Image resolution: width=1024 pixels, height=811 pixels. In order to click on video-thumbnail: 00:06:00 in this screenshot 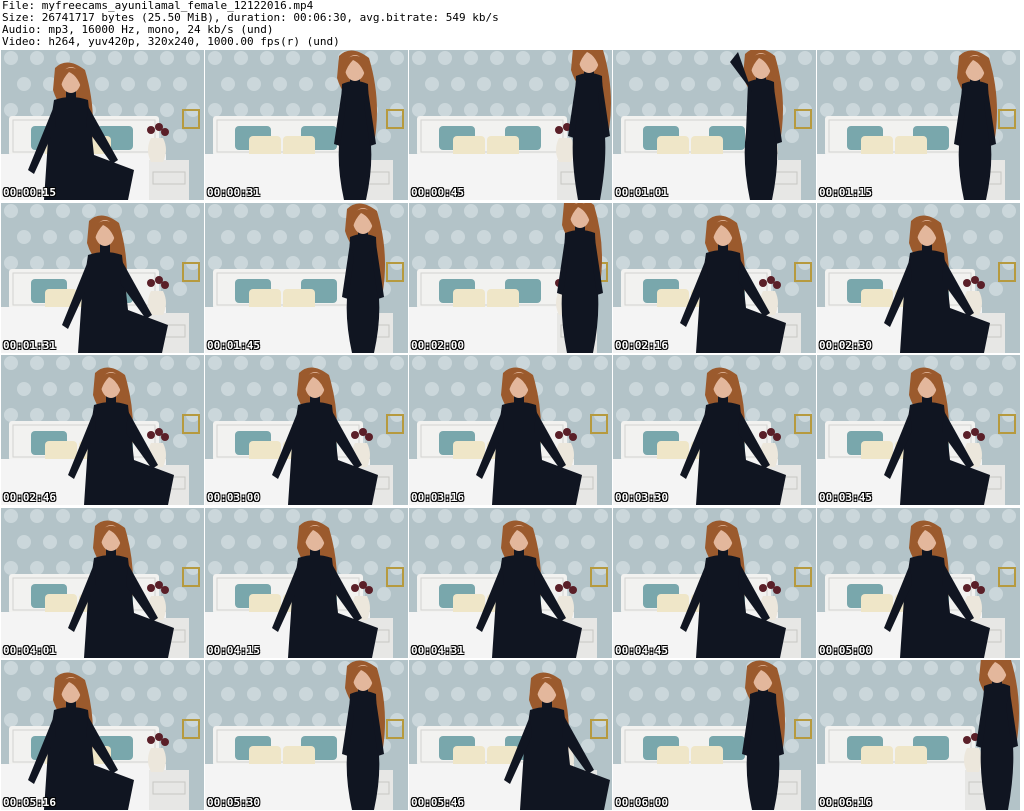, I will do `click(714, 735)`.